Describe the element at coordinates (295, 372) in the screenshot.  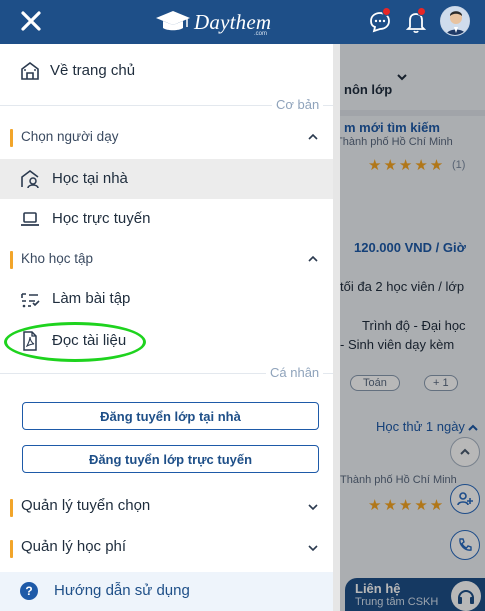
I see `section-personal-label: Cá nhân` at that location.